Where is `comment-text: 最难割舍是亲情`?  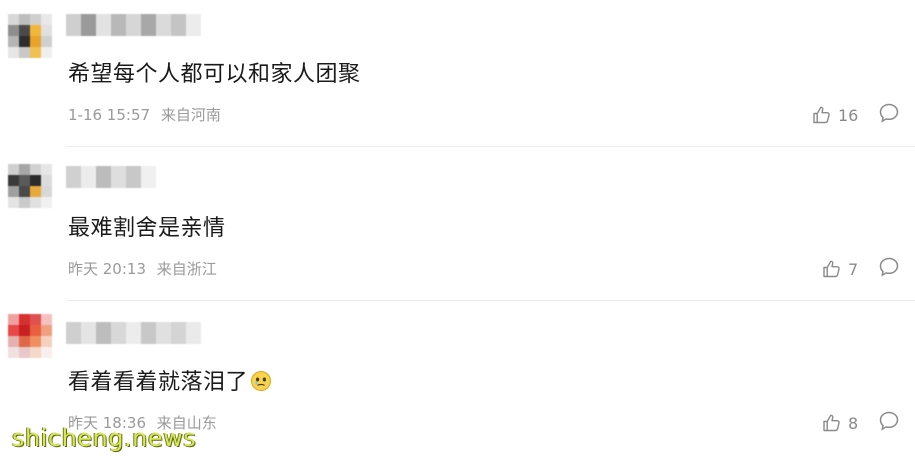 comment-text: 最难割舍是亲情 is located at coordinates (147, 228).